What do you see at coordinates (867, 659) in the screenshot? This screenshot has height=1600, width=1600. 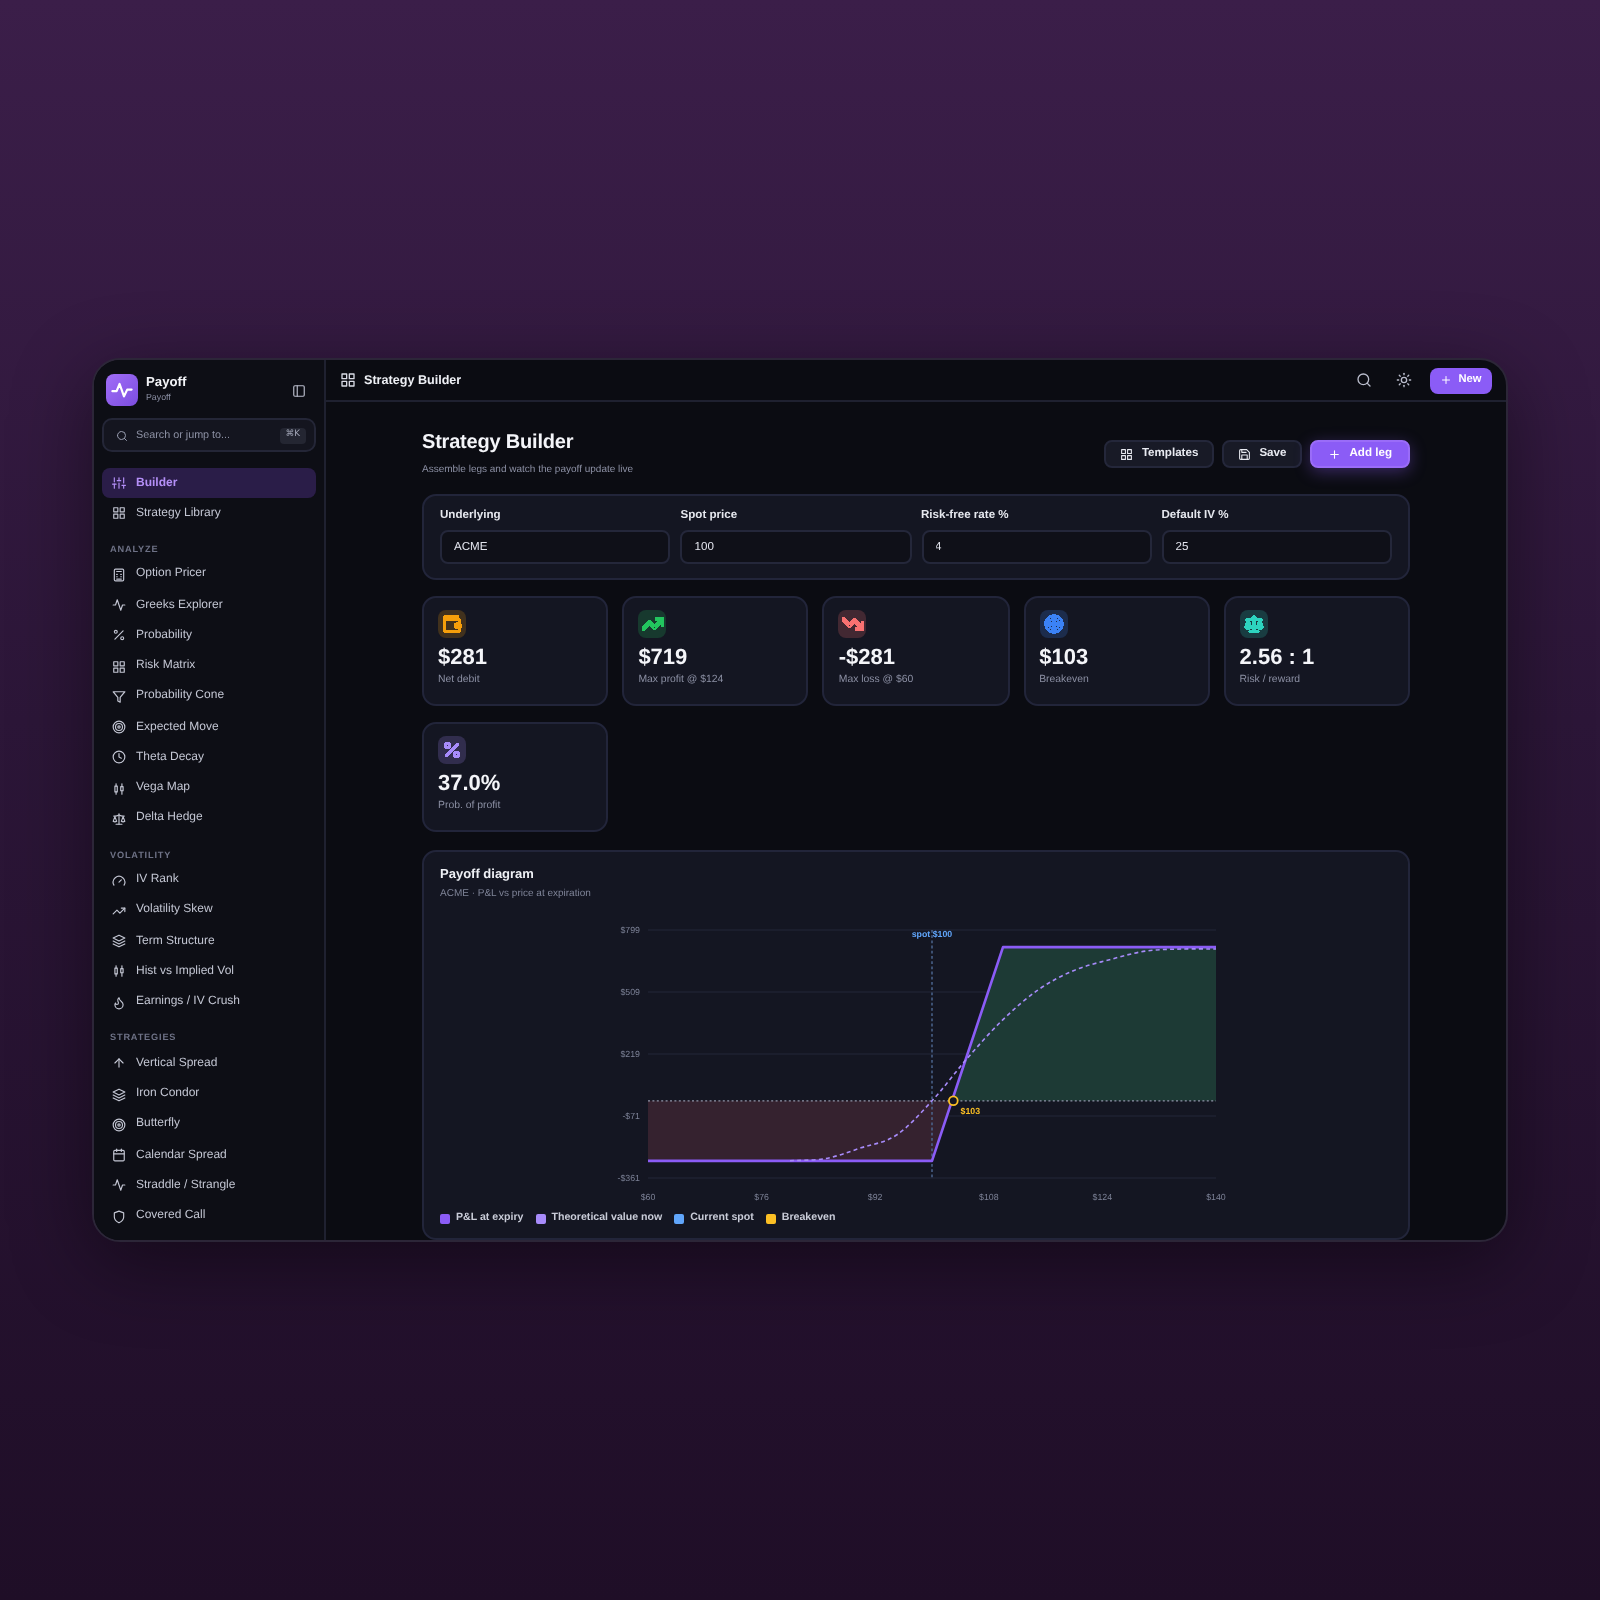 I see `stat-value: -$281` at bounding box center [867, 659].